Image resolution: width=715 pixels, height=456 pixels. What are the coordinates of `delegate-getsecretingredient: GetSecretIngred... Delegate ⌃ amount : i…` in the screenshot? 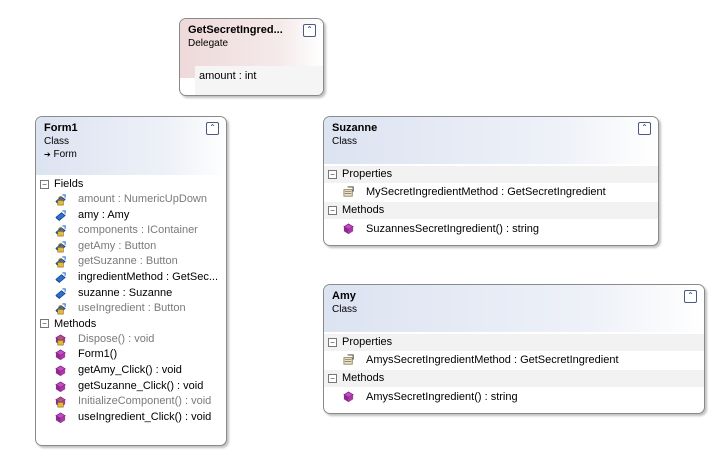 It's located at (251, 57).